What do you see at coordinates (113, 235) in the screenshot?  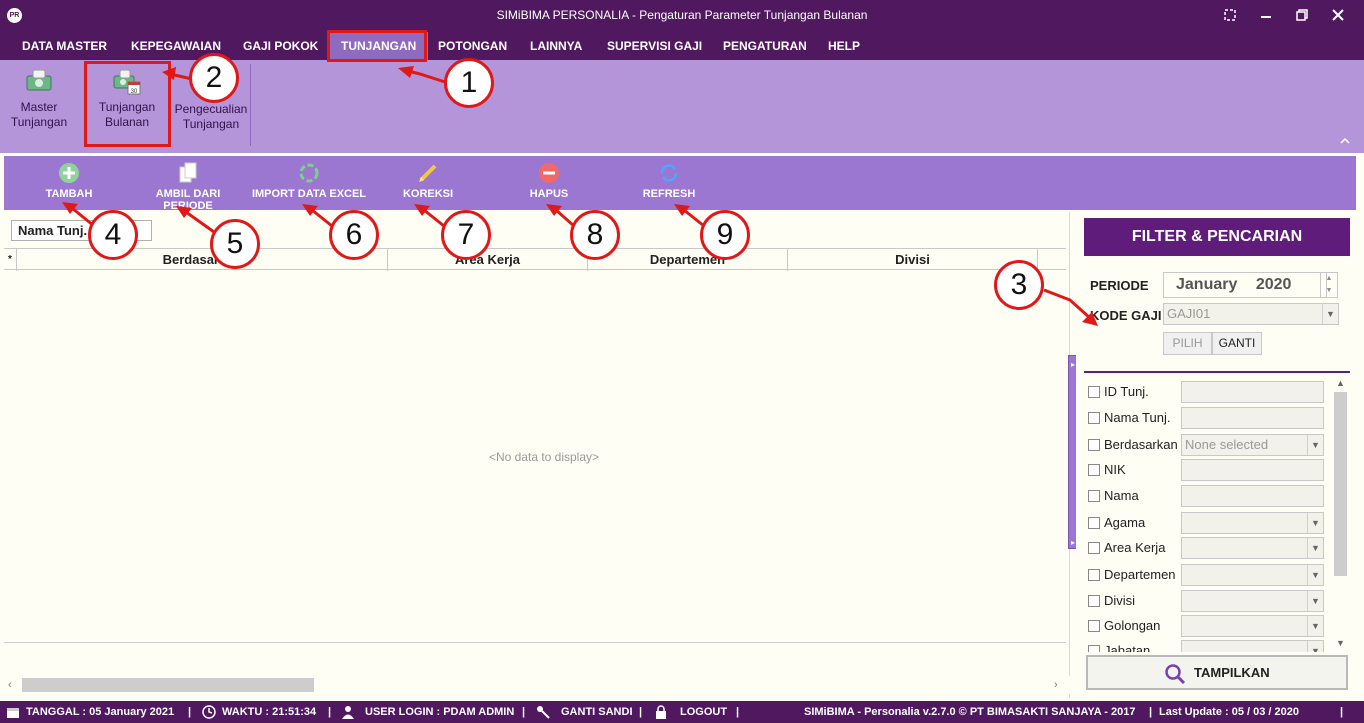 I see `annotation-4: 4` at bounding box center [113, 235].